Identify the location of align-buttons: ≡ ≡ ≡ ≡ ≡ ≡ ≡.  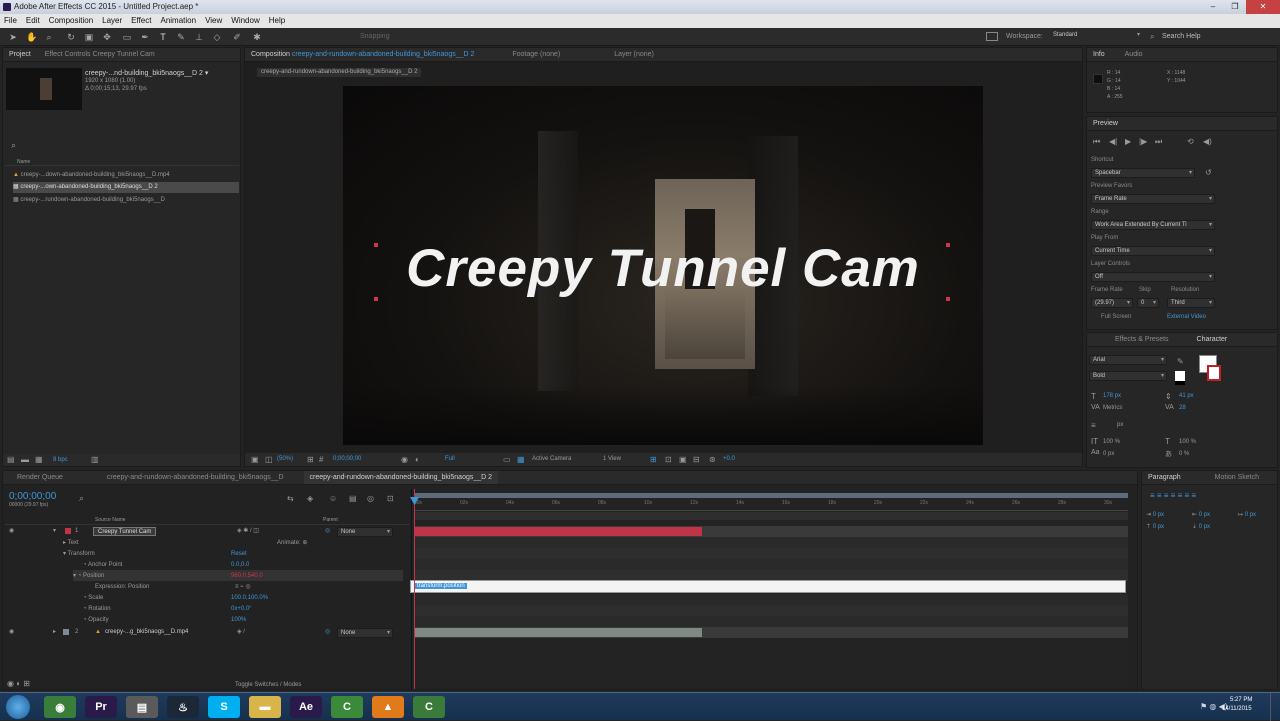
(1173, 495).